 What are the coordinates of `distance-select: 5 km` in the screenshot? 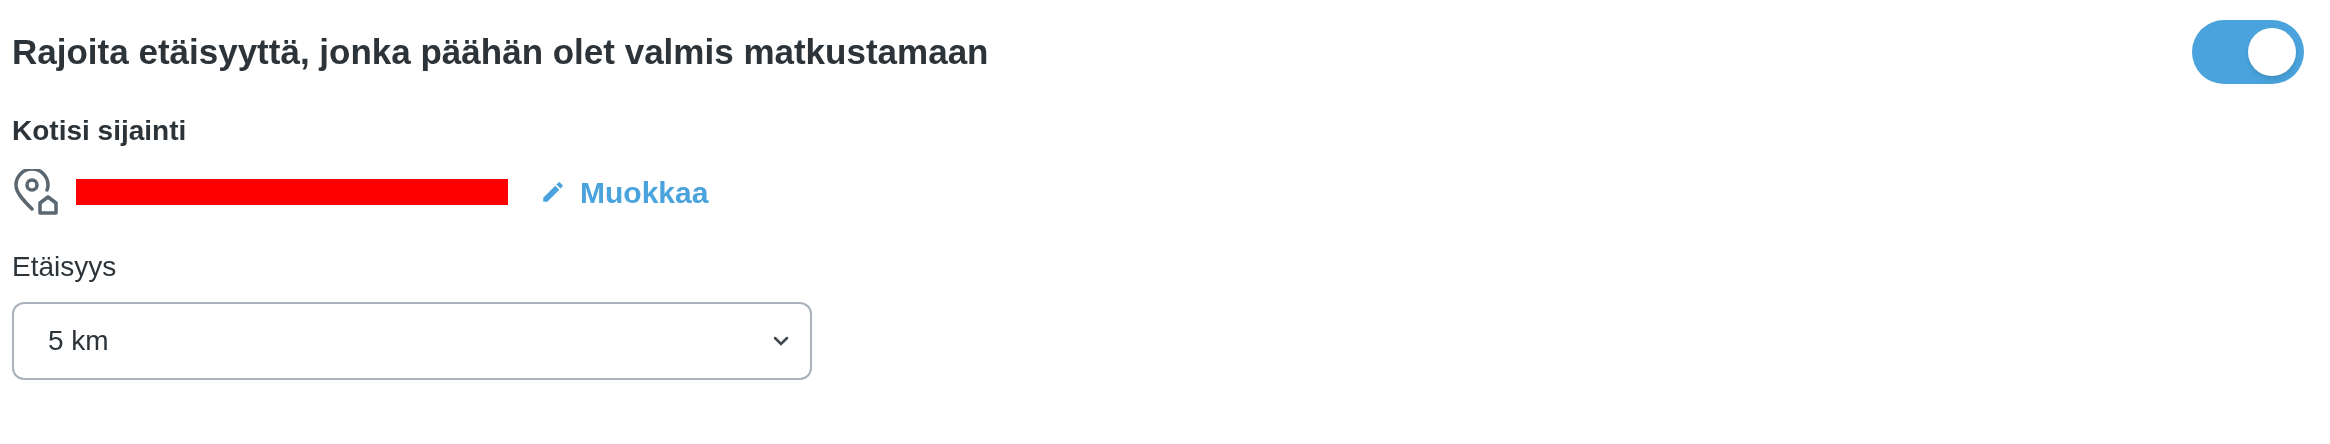 It's located at (412, 341).